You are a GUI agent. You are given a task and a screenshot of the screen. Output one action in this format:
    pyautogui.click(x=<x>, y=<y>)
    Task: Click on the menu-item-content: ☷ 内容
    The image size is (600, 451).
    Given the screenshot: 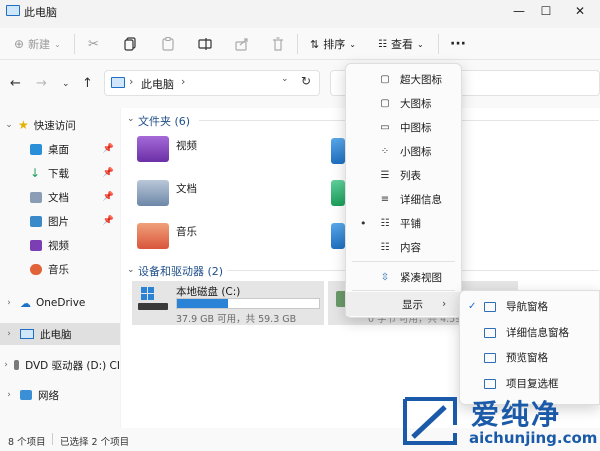 What is the action you would take?
    pyautogui.click(x=403, y=247)
    